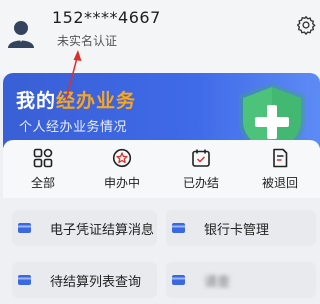 This screenshot has width=320, height=304. Describe the element at coordinates (73, 127) in the screenshot. I see `banner-subtitle: 个人经办业务情况` at that location.